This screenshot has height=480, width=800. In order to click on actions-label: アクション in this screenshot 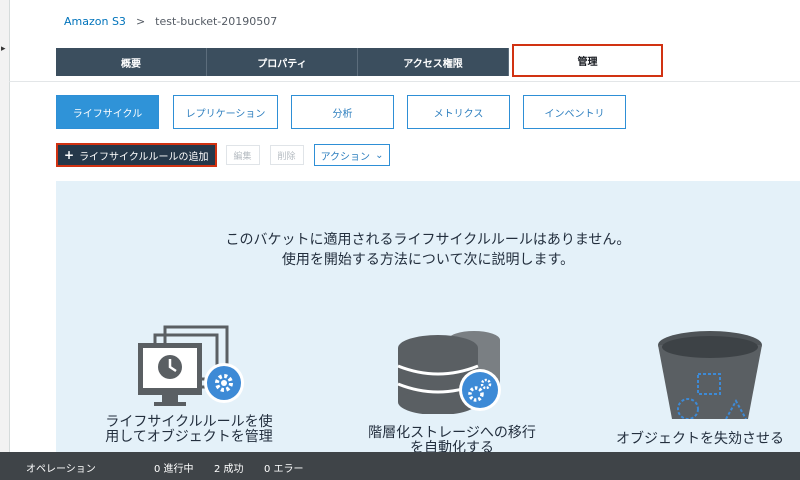, I will do `click(345, 157)`.